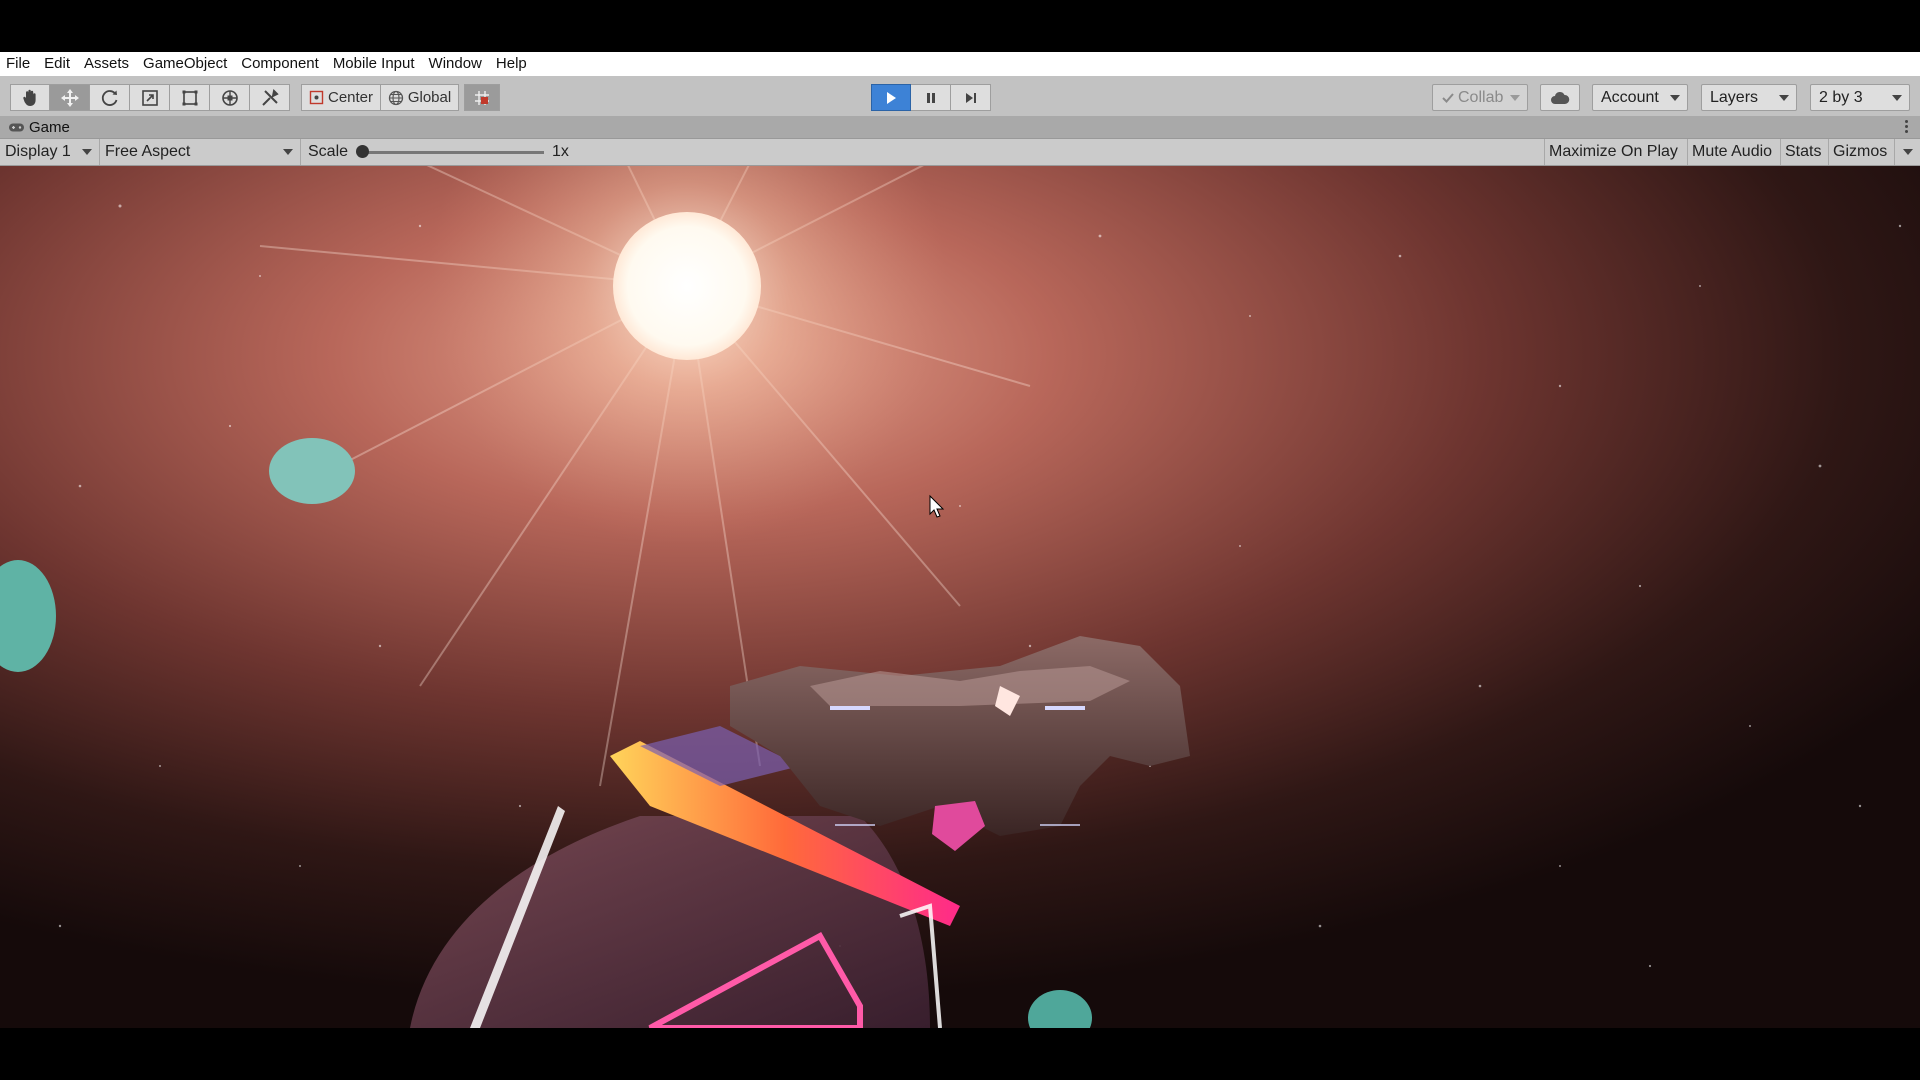 This screenshot has height=1080, width=1920. I want to click on snap-toggle-group, so click(482, 97).